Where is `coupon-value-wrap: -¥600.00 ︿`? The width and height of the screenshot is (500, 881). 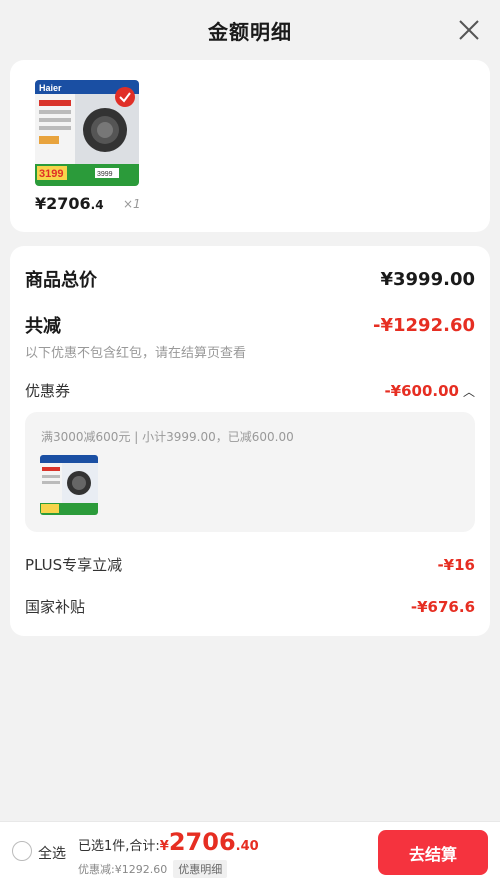
coupon-value-wrap: -¥600.00 ︿ is located at coordinates (429, 390).